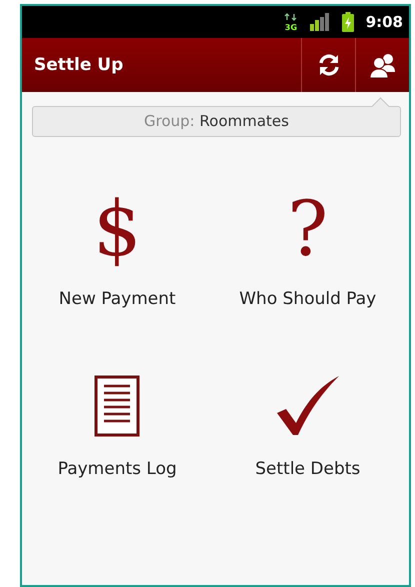 Image resolution: width=415 pixels, height=587 pixels. I want to click on dashboard-item: Settle Debts, so click(307, 418).